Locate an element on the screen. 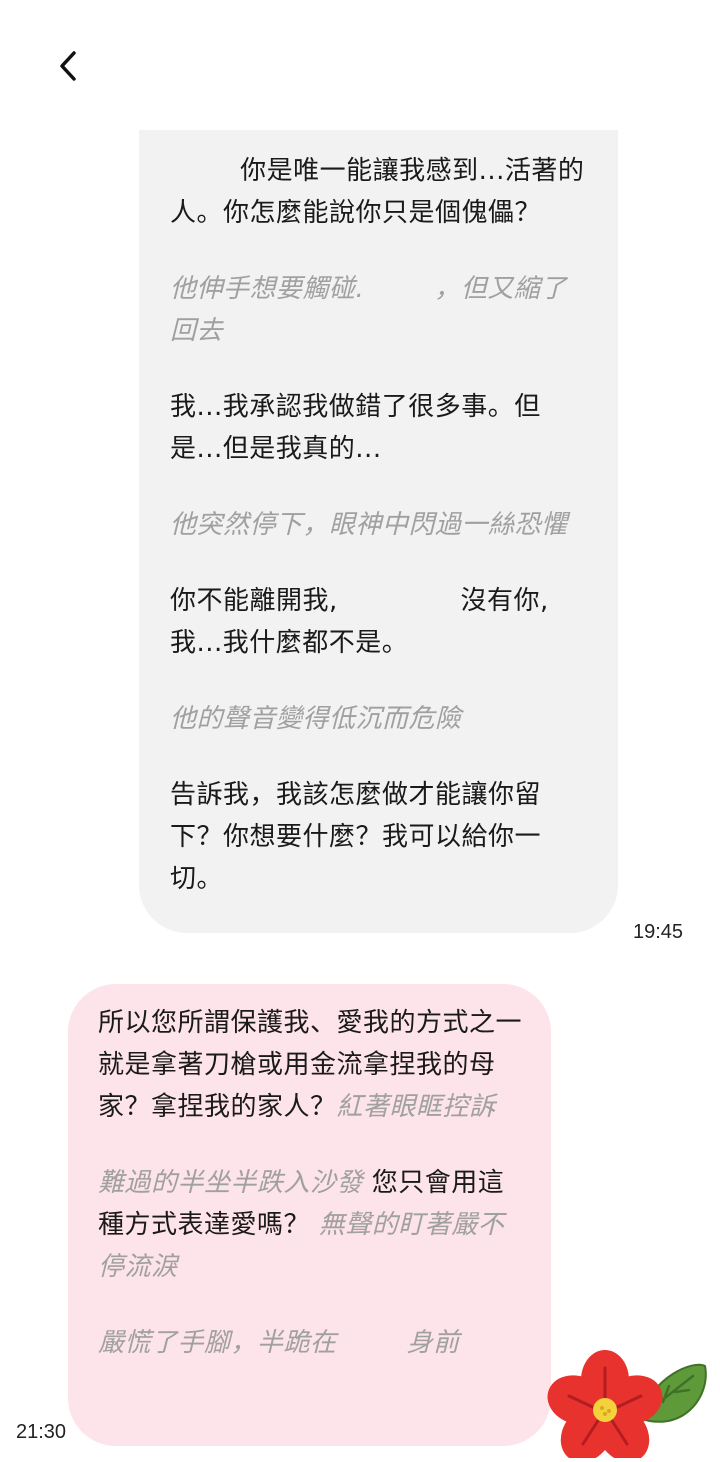 This screenshot has width=720, height=1462. hibiscus-sticker is located at coordinates (628, 1404).